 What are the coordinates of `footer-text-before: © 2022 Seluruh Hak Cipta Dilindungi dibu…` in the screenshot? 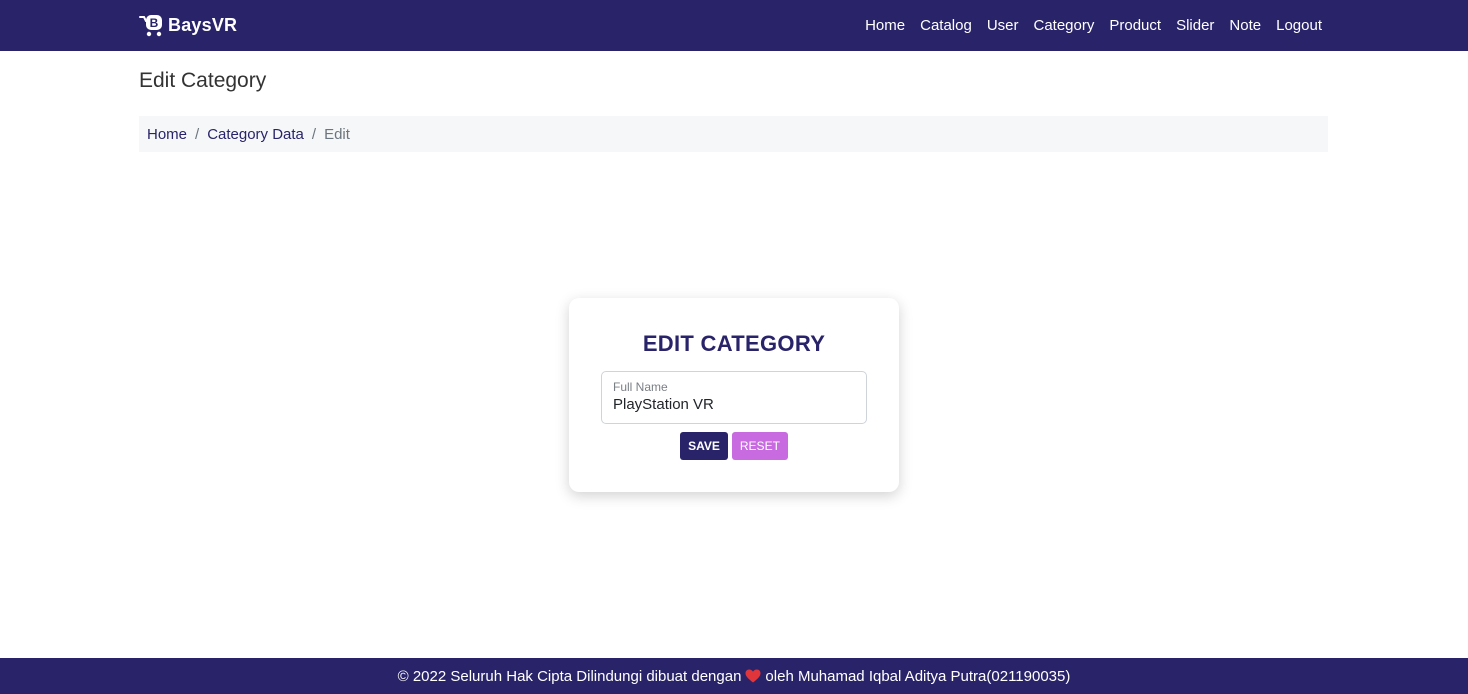 It's located at (569, 676).